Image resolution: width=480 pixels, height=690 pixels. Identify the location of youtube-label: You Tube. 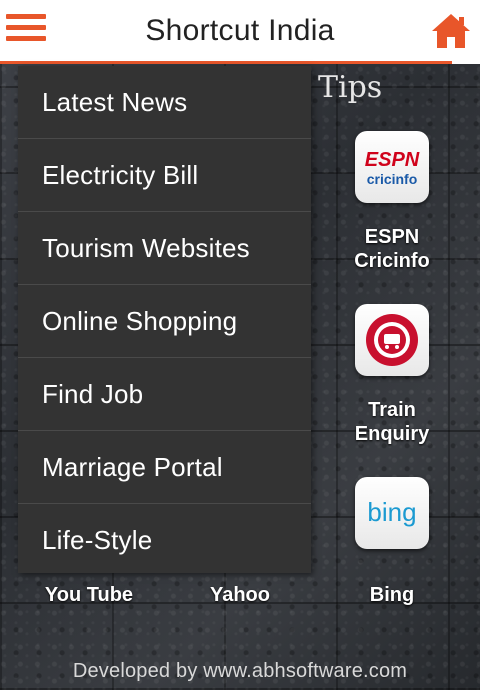
(89, 595).